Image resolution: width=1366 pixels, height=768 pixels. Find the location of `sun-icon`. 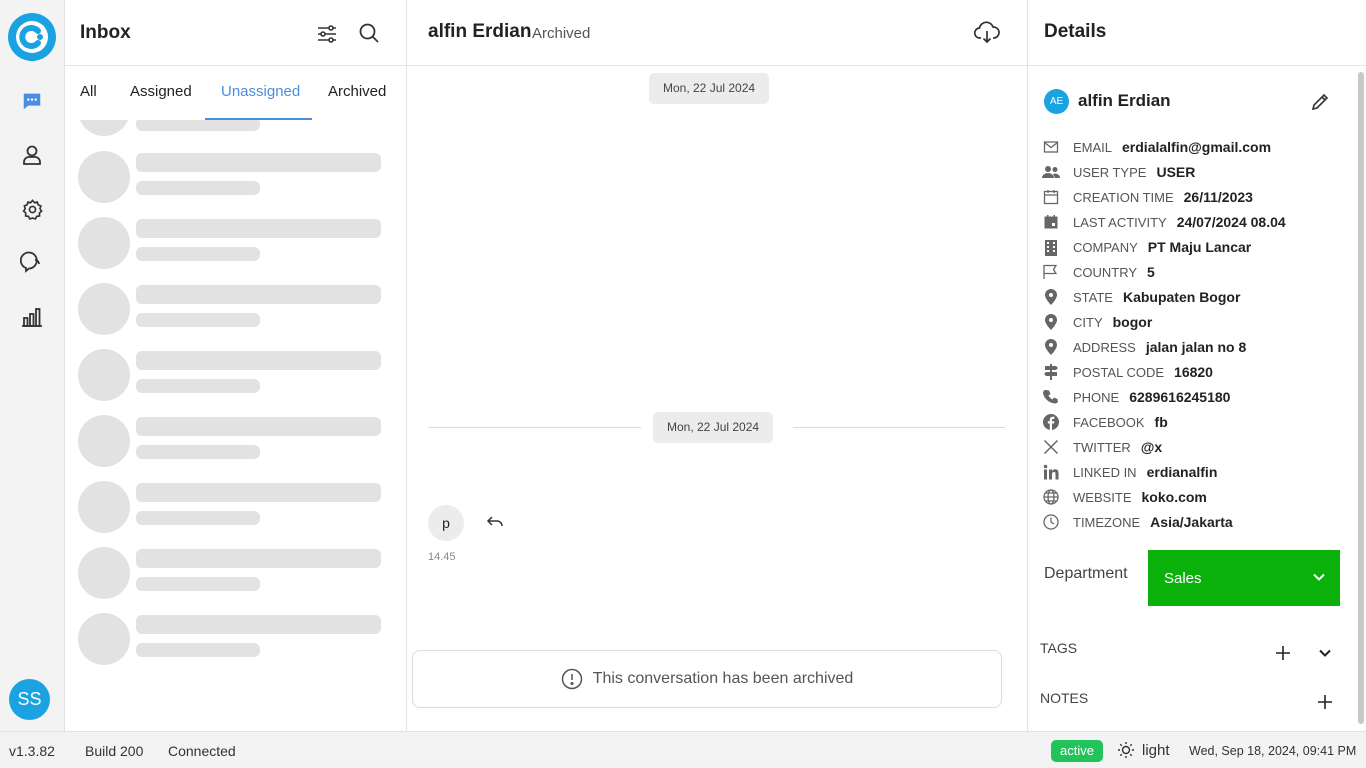

sun-icon is located at coordinates (1126, 750).